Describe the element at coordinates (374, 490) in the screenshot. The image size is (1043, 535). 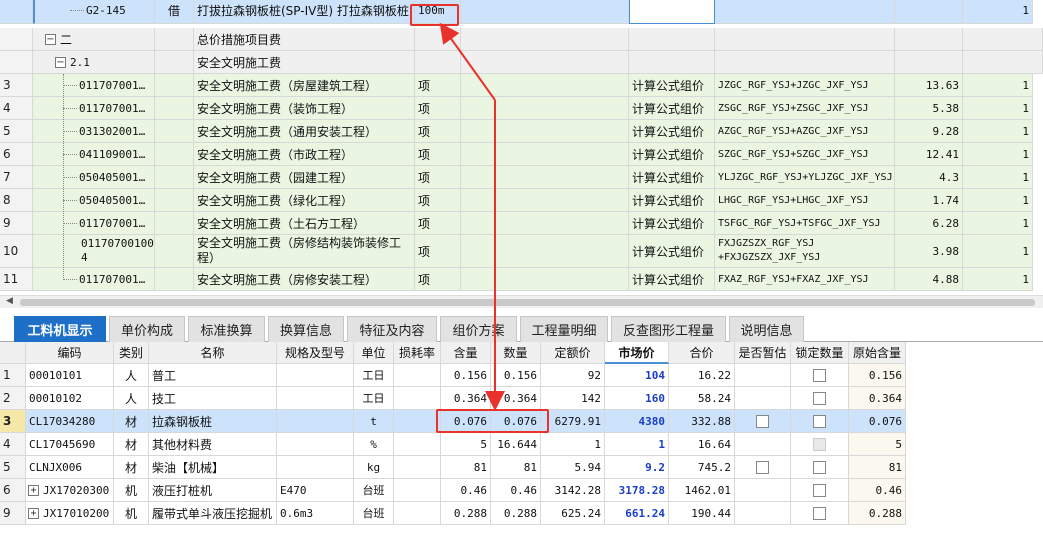
I see `unit-cell: 台班` at that location.